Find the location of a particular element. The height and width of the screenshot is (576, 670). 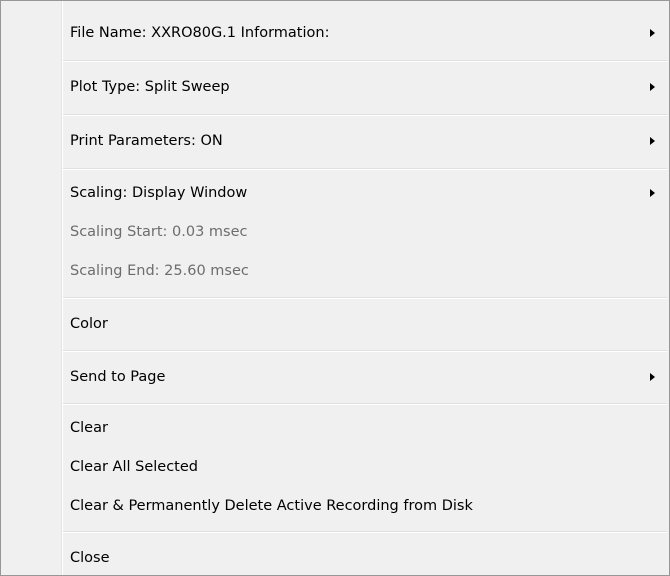

menu-item-clear: Clear is located at coordinates (365, 428).